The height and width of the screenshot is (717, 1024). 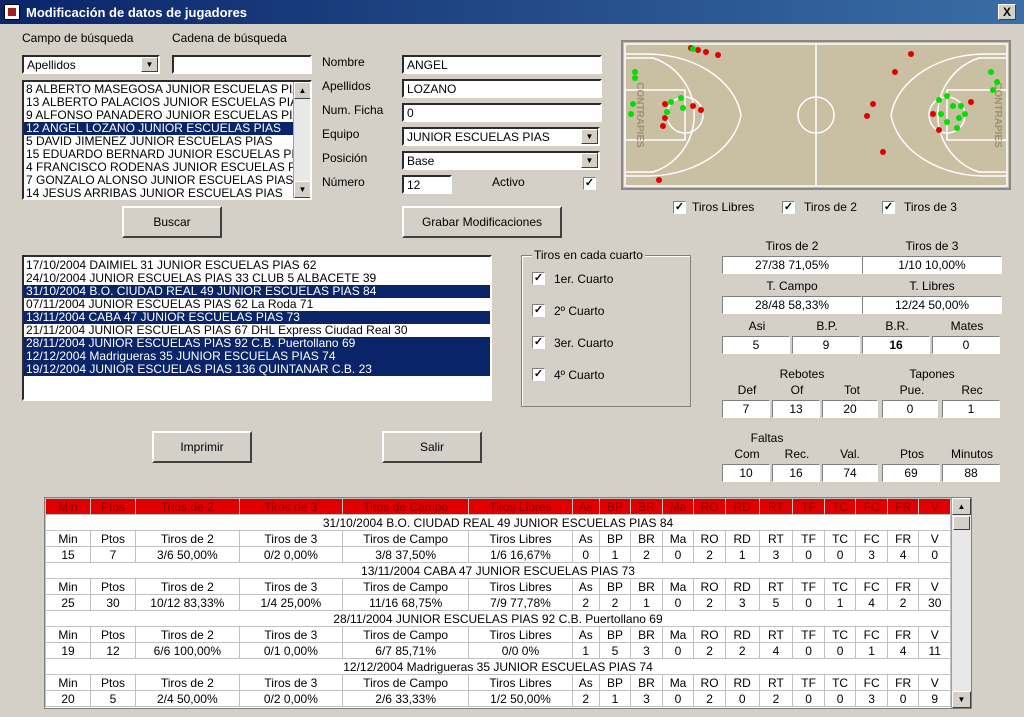 What do you see at coordinates (934, 650) in the screenshot?
I see `grid-cell: 11` at bounding box center [934, 650].